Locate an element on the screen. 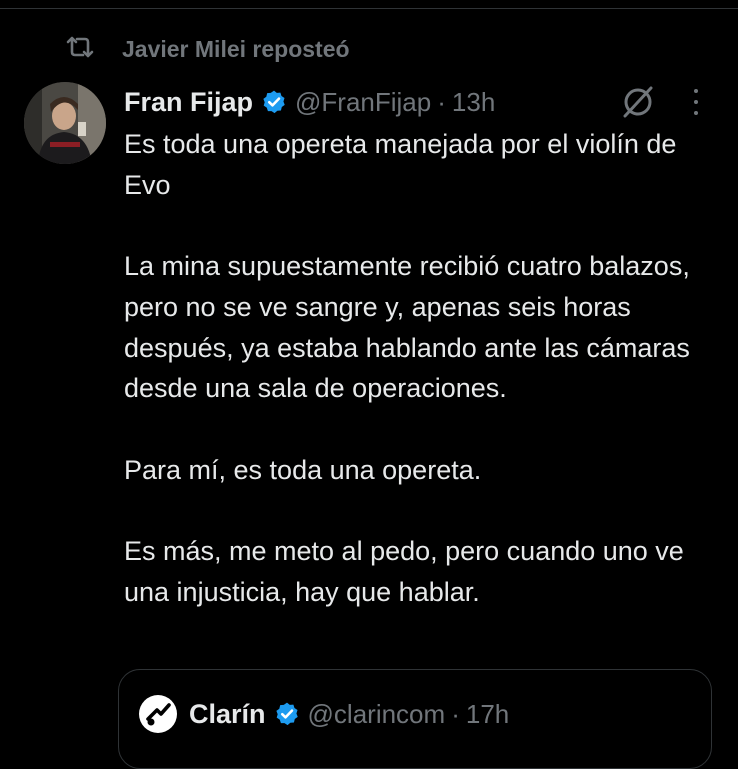 The height and width of the screenshot is (769, 738). quoted-tweet: Clarín @clarincom · 17h is located at coordinates (415, 719).